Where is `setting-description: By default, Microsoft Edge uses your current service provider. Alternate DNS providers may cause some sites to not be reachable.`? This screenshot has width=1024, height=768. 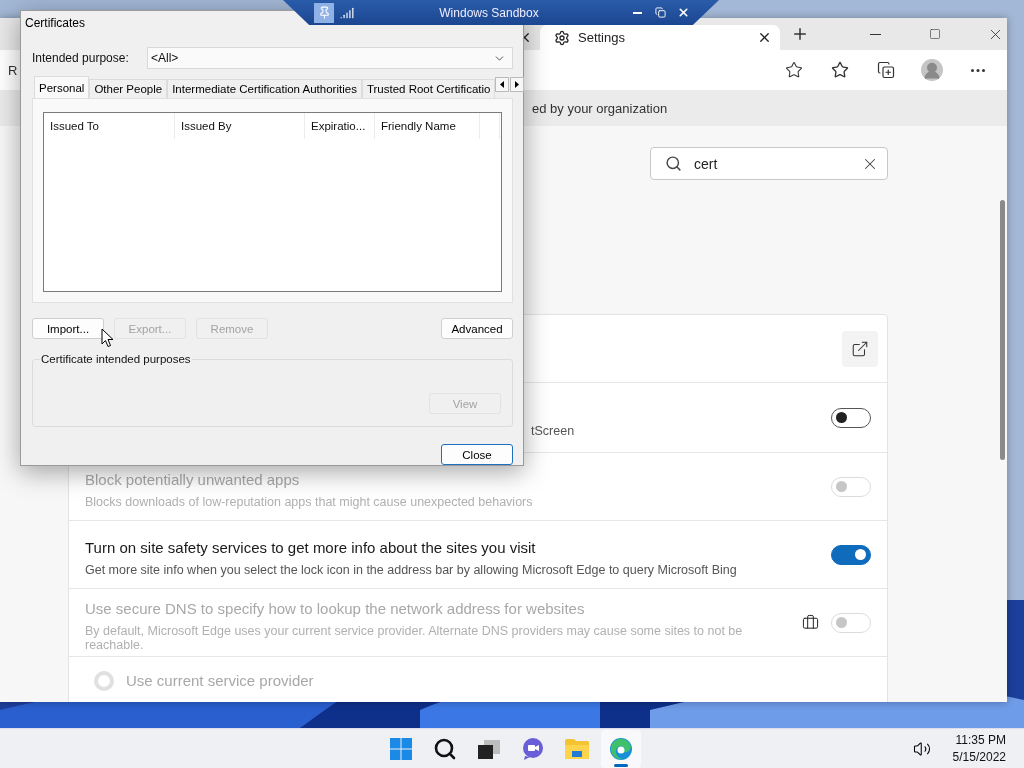 setting-description: By default, Microsoft Edge uses your current service provider. Alternate DNS providers may cause some sites to not be reachable. is located at coordinates (414, 637).